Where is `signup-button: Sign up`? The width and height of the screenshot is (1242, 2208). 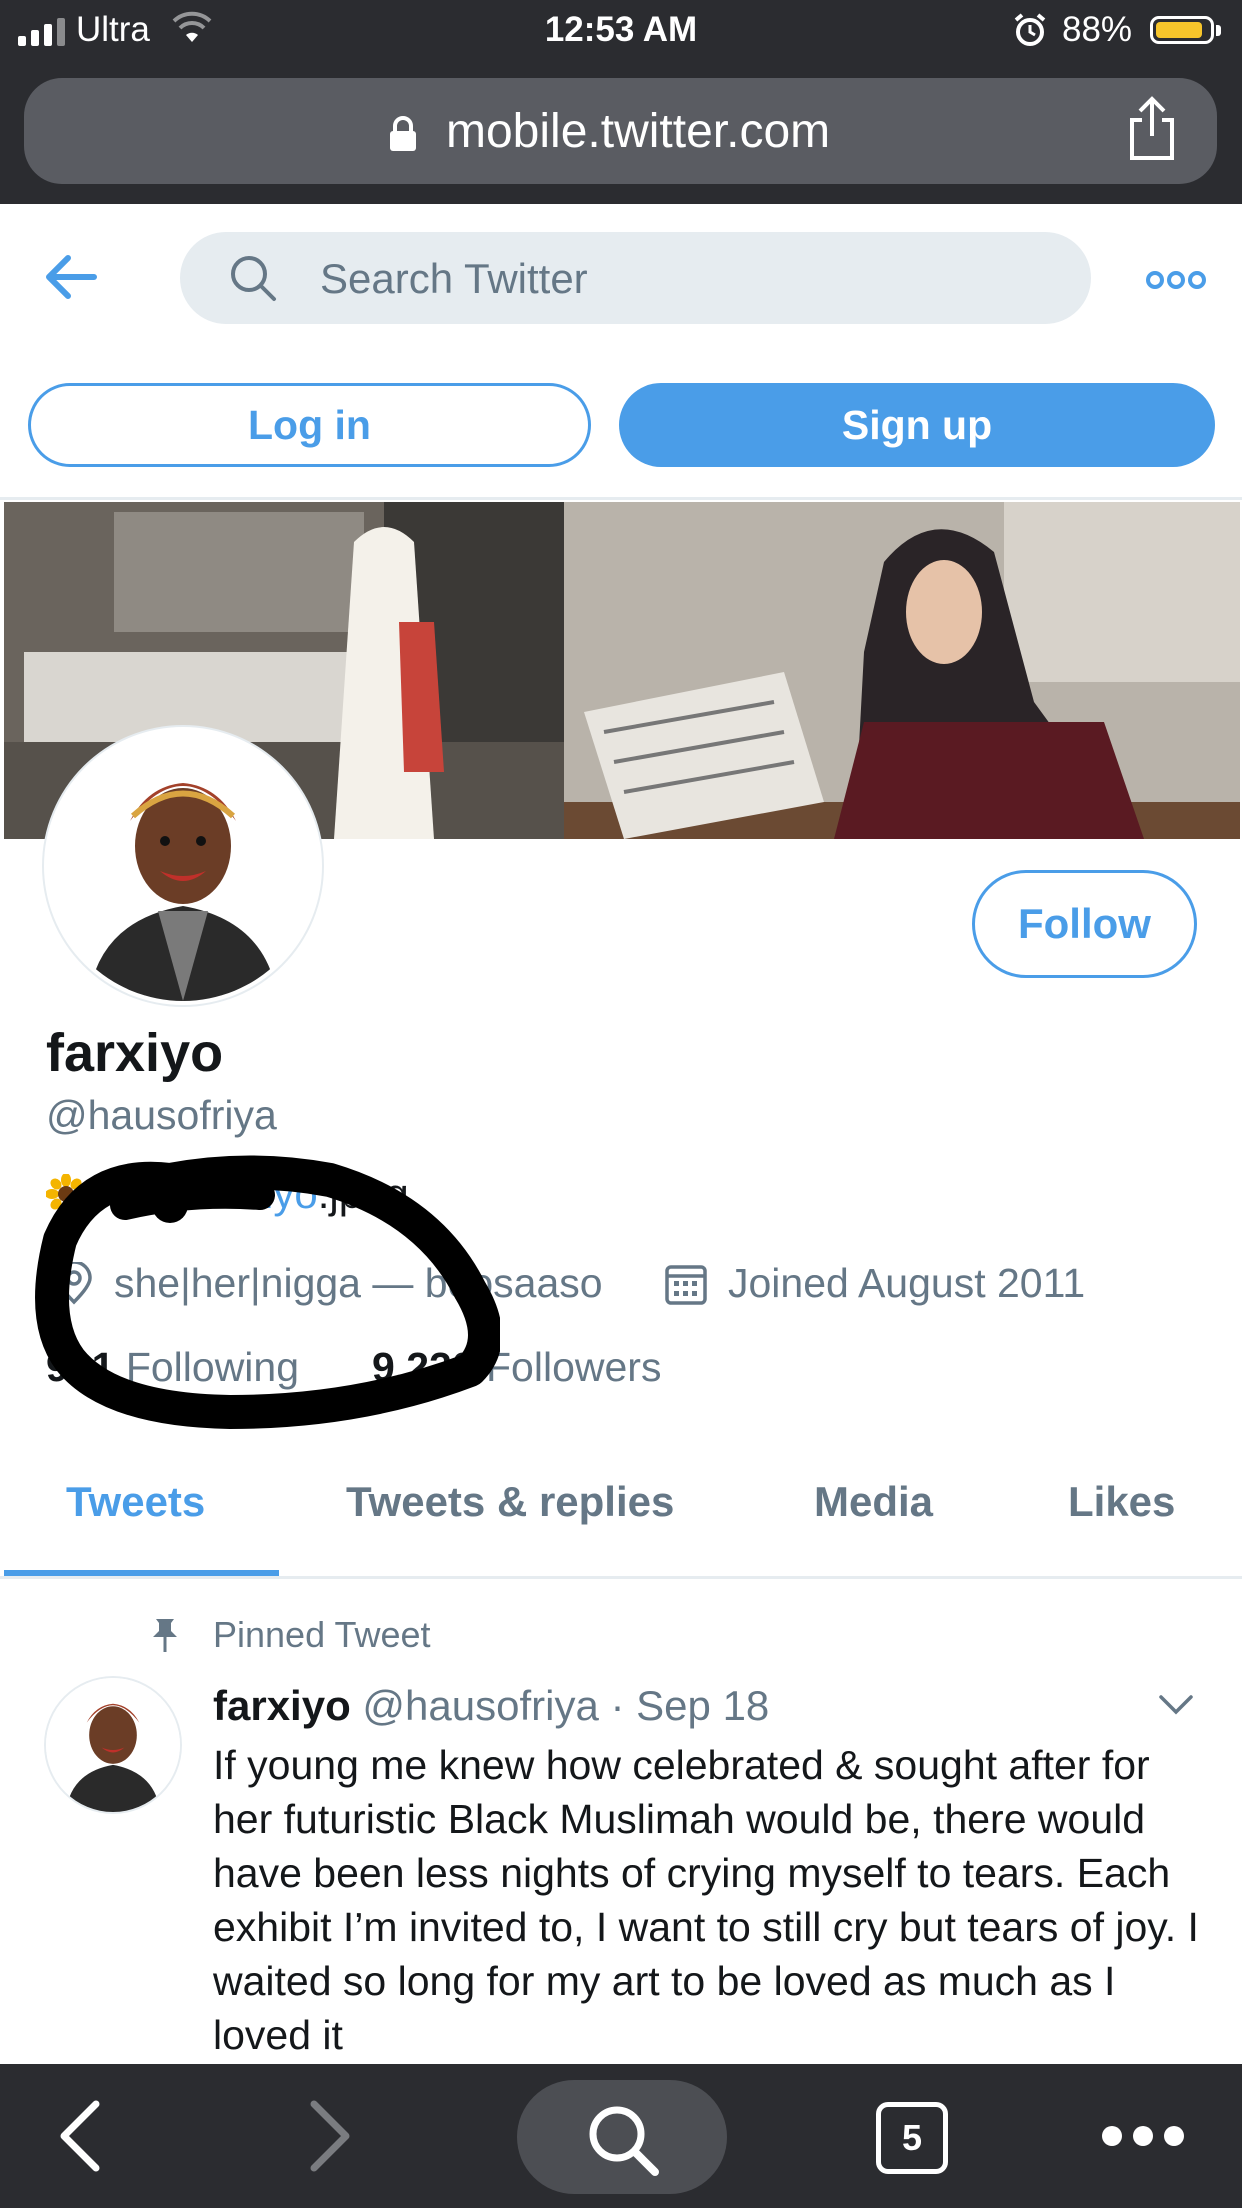
signup-button: Sign up is located at coordinates (917, 425).